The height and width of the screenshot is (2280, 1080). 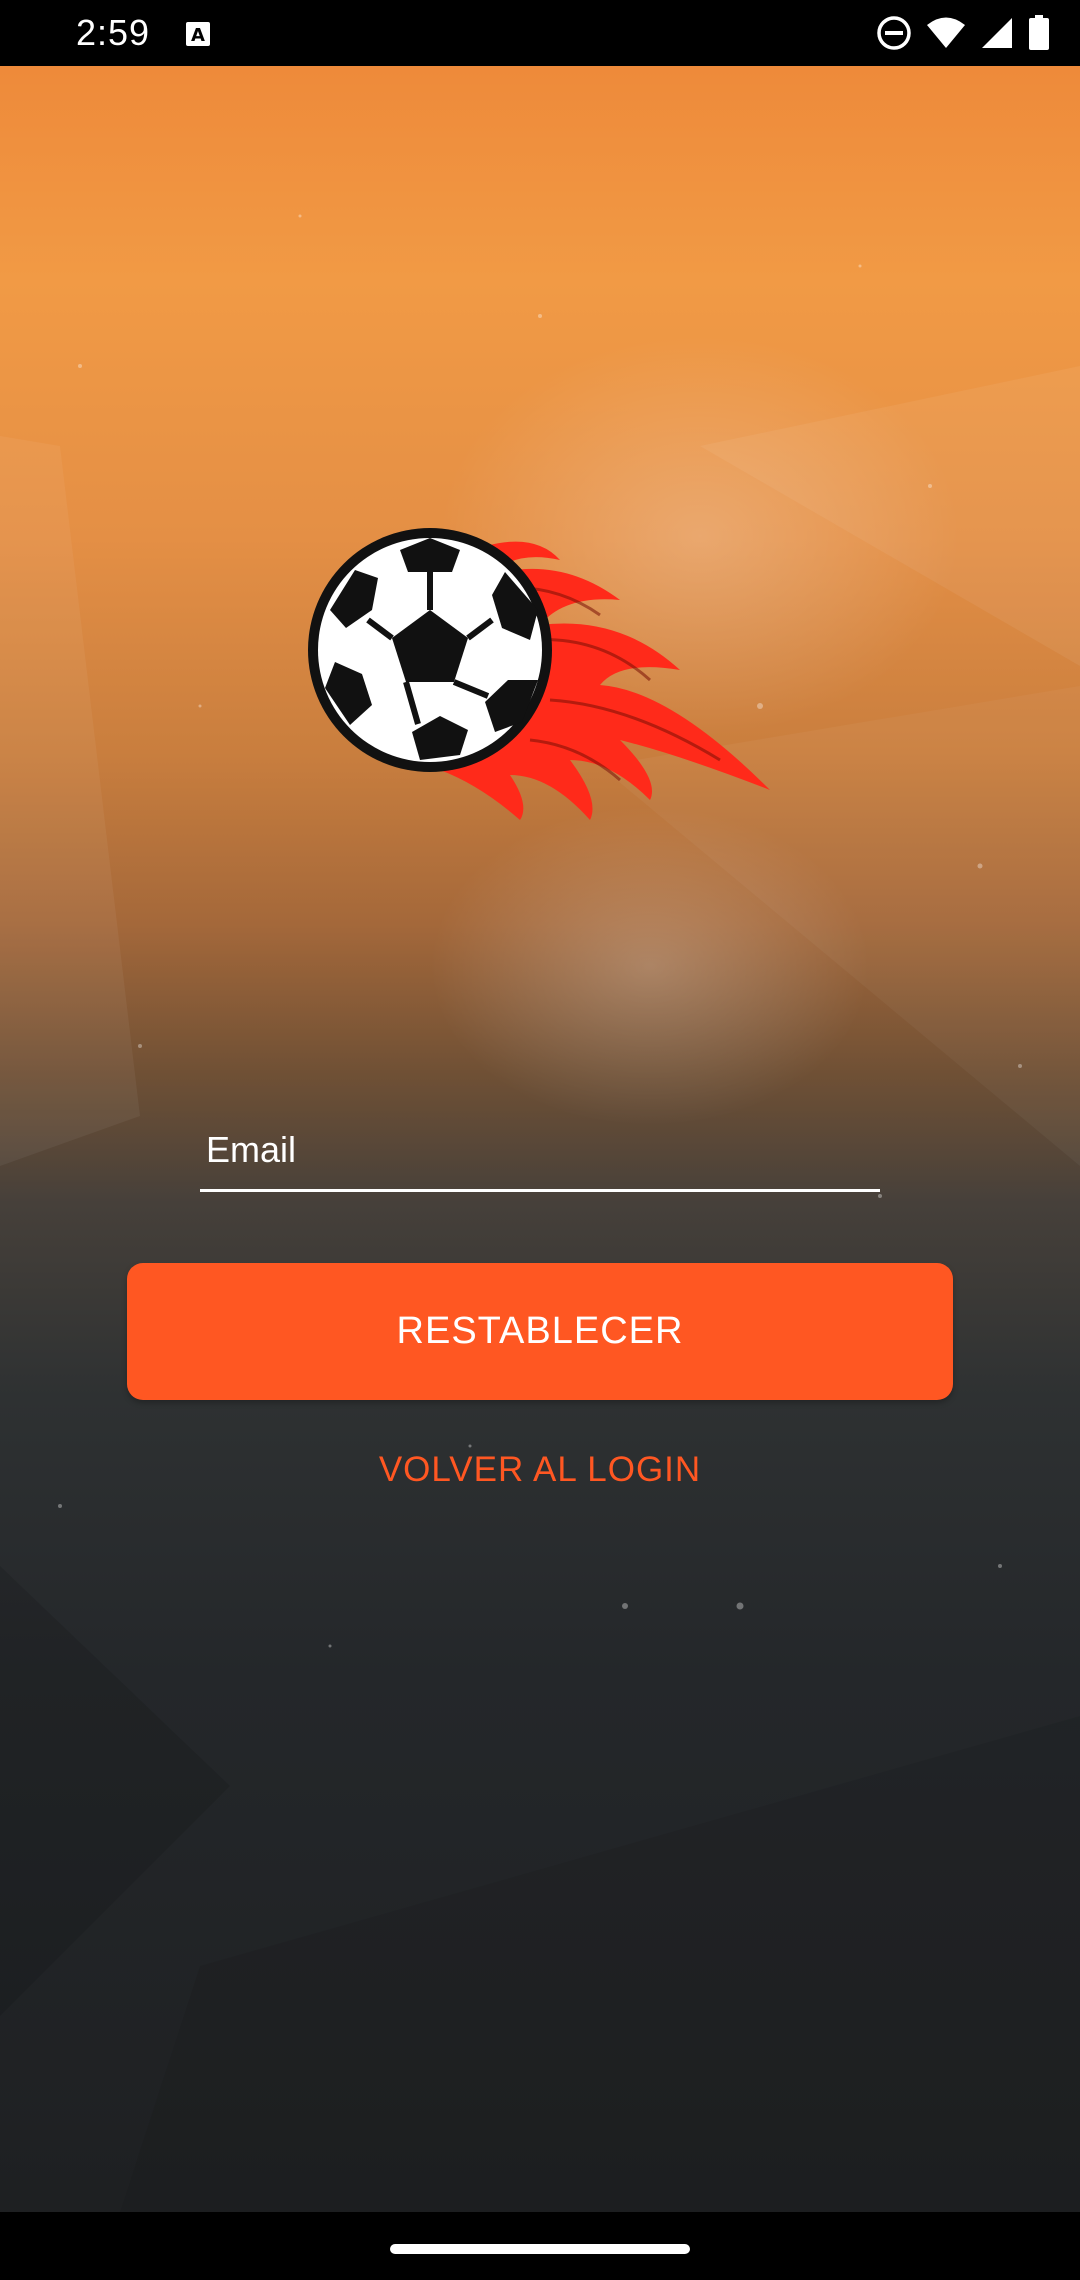 What do you see at coordinates (540, 33) in the screenshot?
I see `status-bar: 2:59 A` at bounding box center [540, 33].